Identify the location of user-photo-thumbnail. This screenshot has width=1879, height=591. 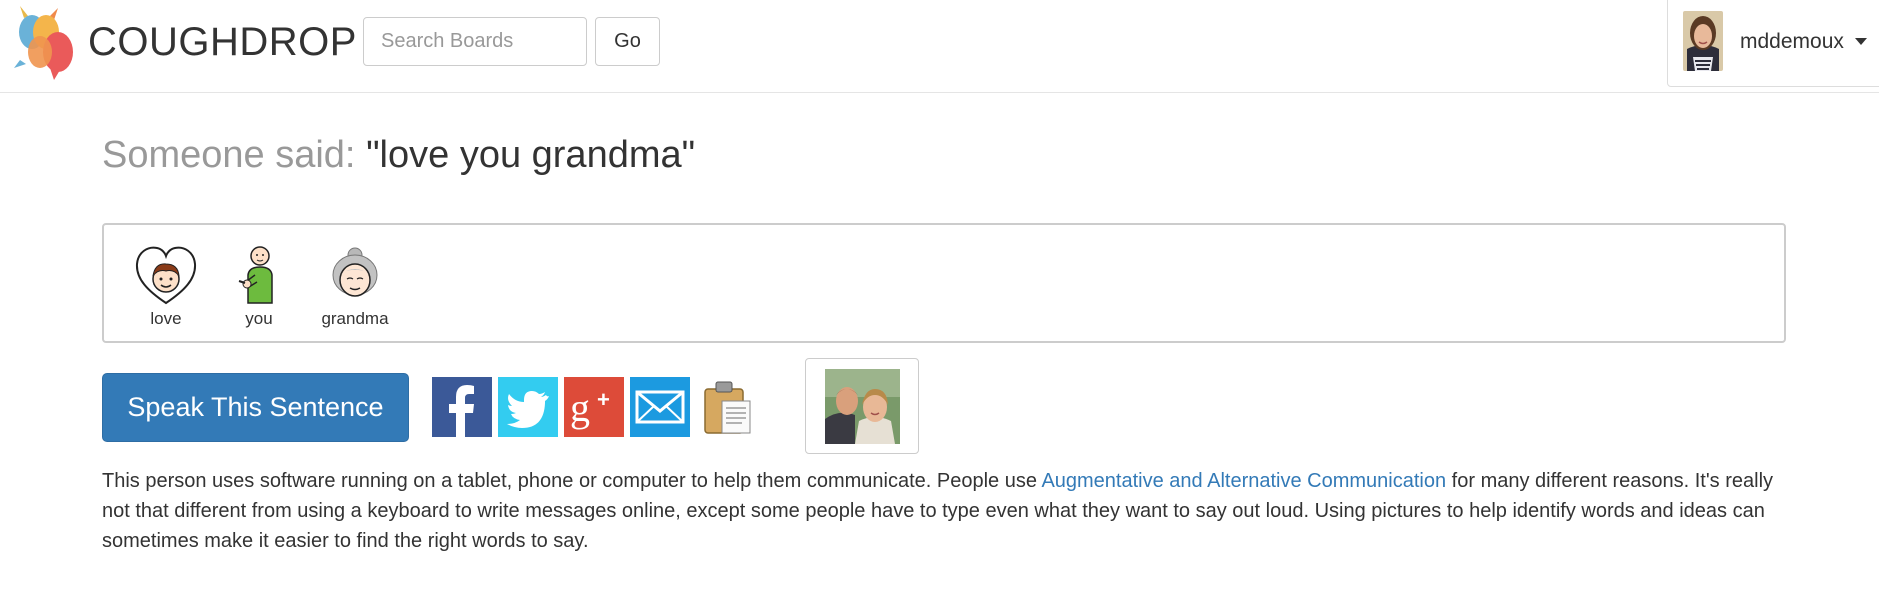
(862, 406).